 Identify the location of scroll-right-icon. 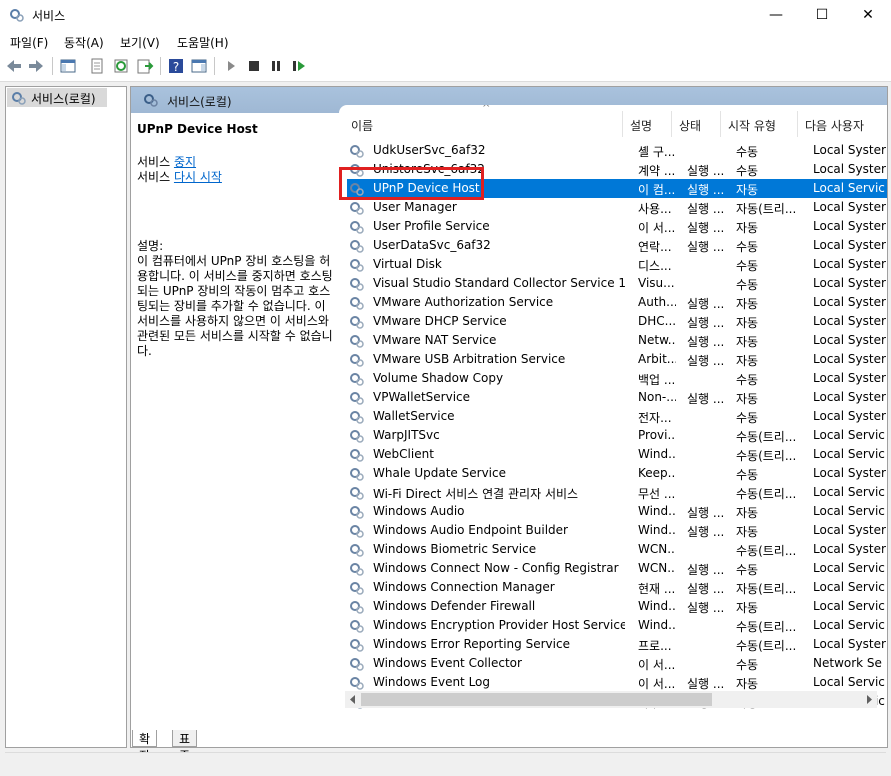
(869, 699).